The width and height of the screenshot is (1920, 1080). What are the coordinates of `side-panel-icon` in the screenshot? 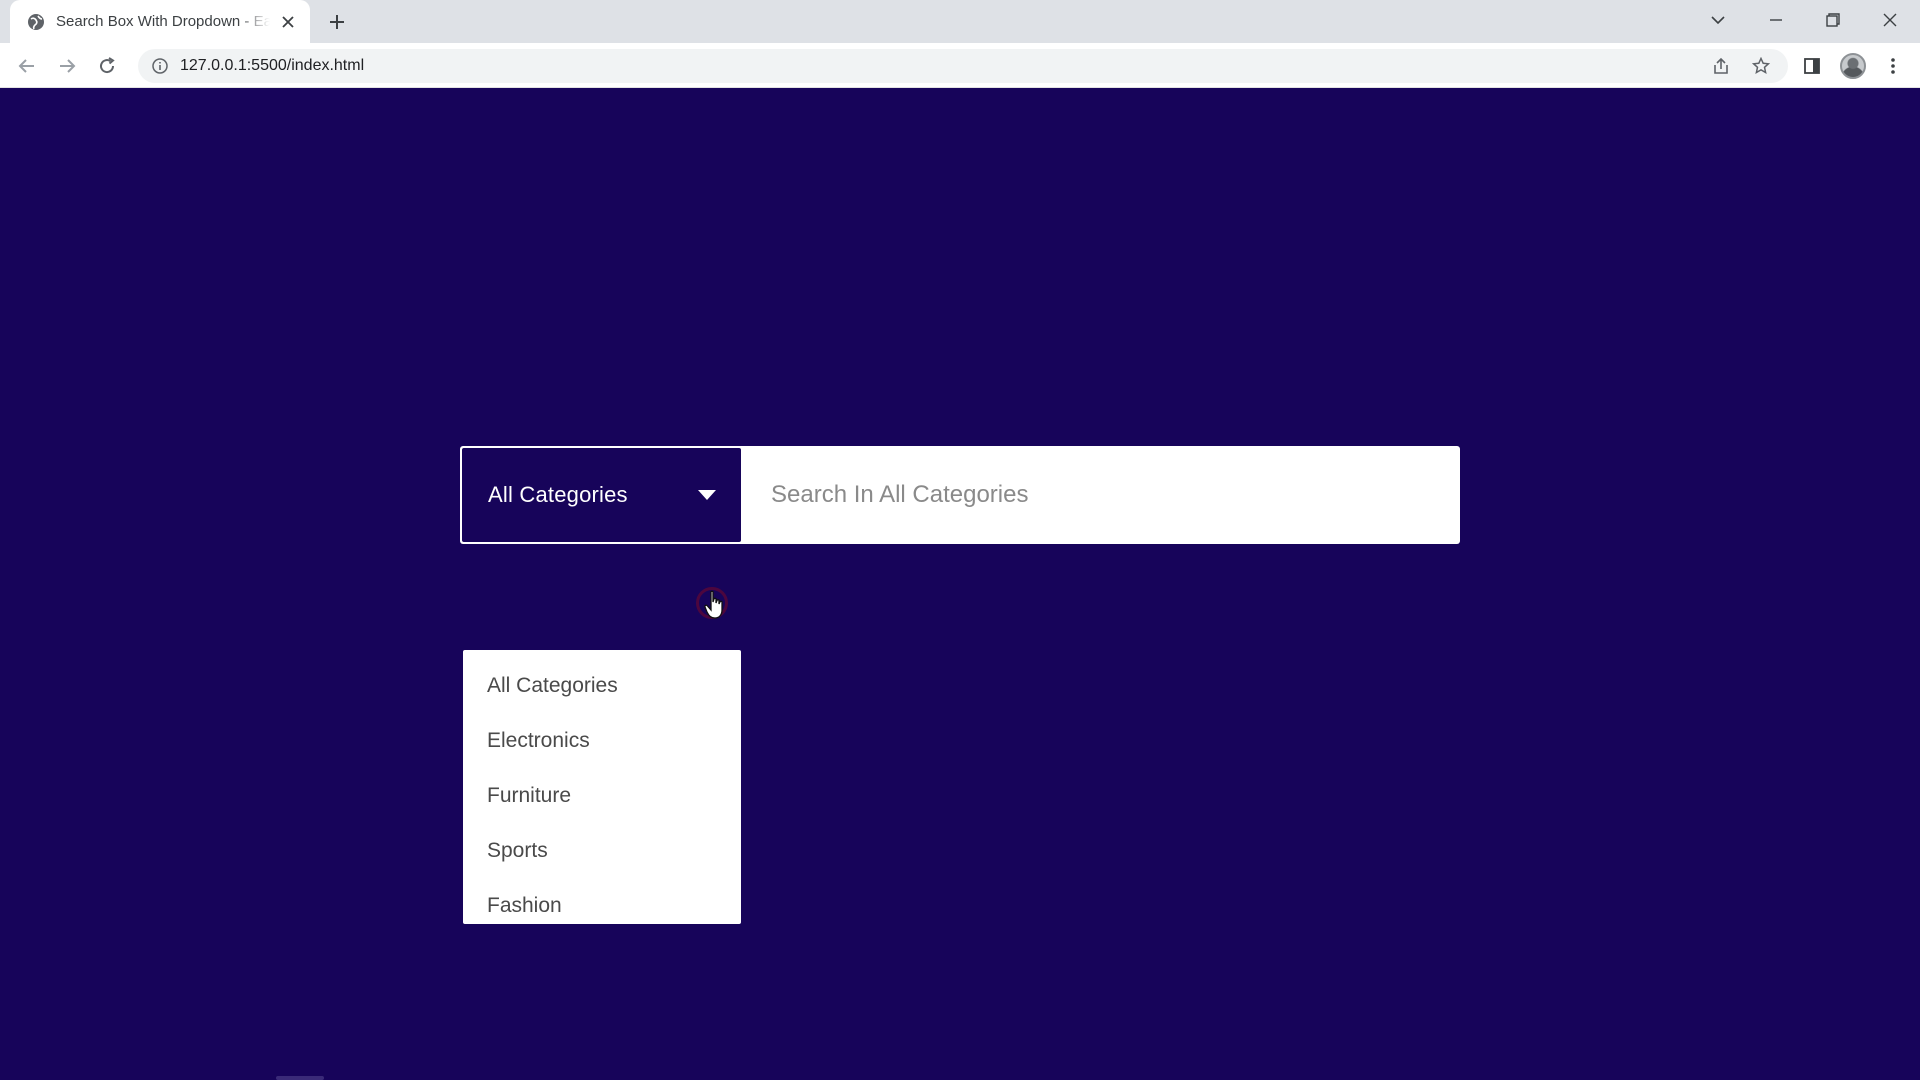 It's located at (1812, 66).